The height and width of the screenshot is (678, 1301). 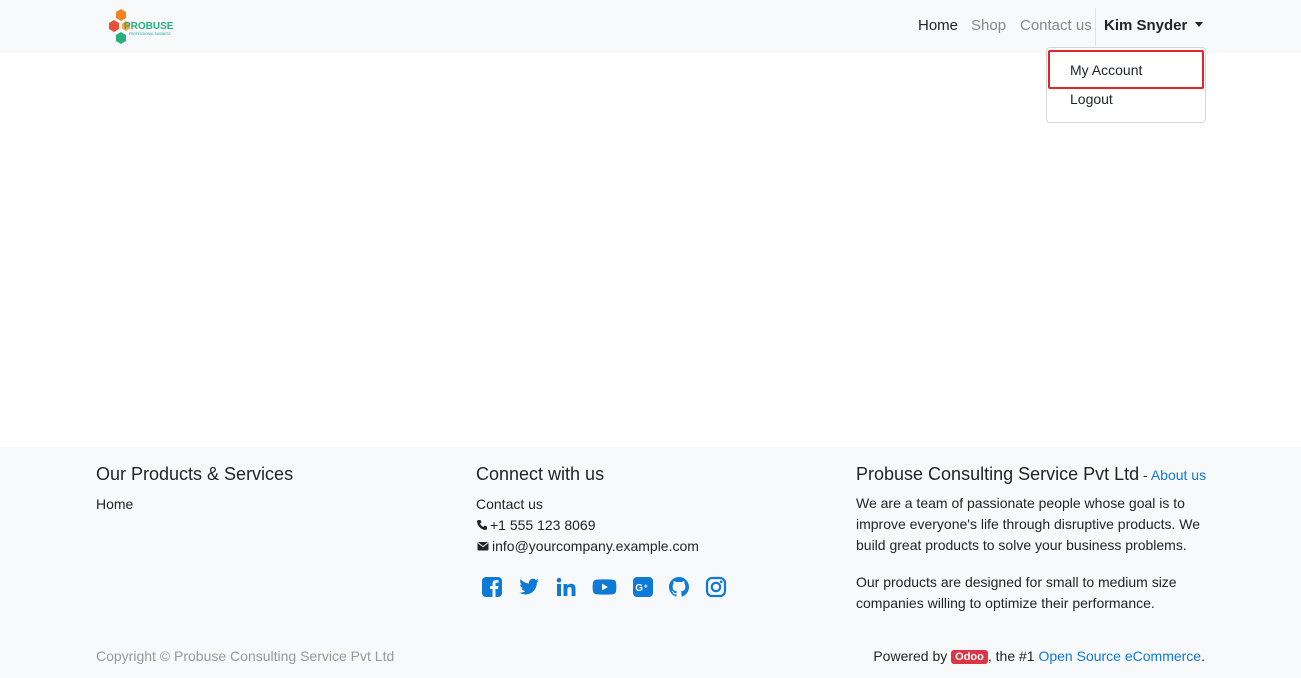 What do you see at coordinates (1203, 656) in the screenshot?
I see `powered-suffix: .` at bounding box center [1203, 656].